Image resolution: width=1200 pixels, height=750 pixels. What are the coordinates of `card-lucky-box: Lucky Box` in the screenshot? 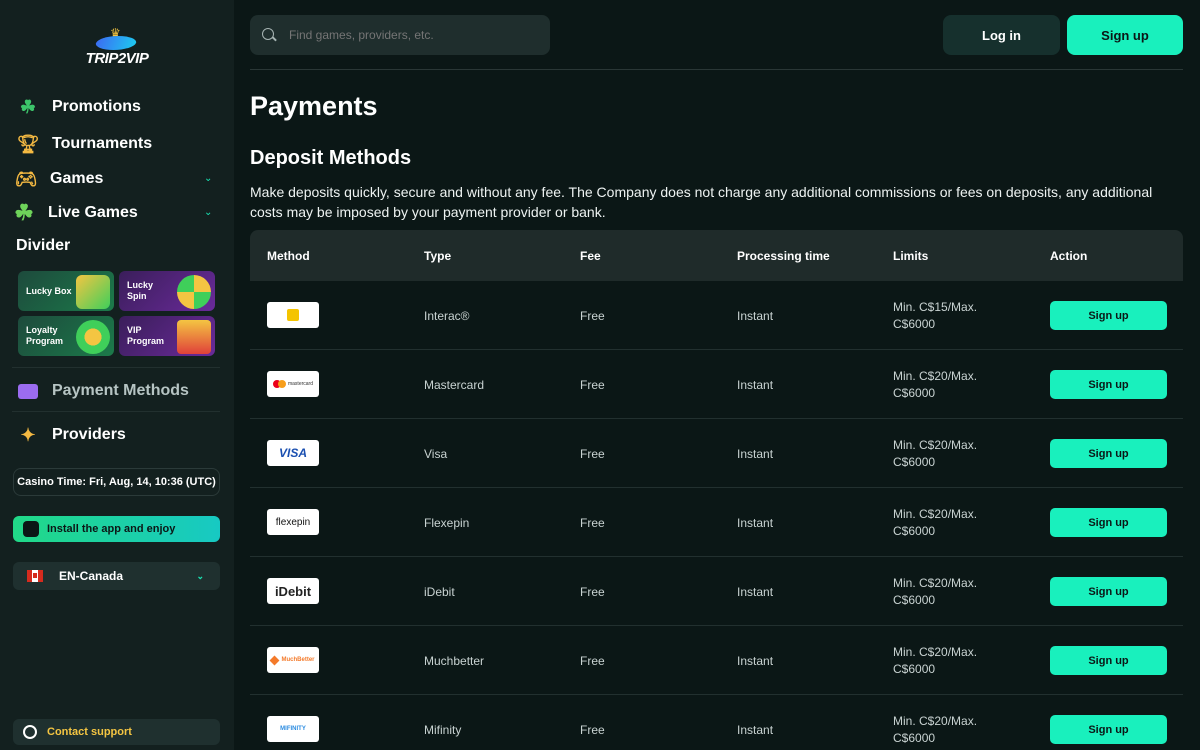 It's located at (66, 291).